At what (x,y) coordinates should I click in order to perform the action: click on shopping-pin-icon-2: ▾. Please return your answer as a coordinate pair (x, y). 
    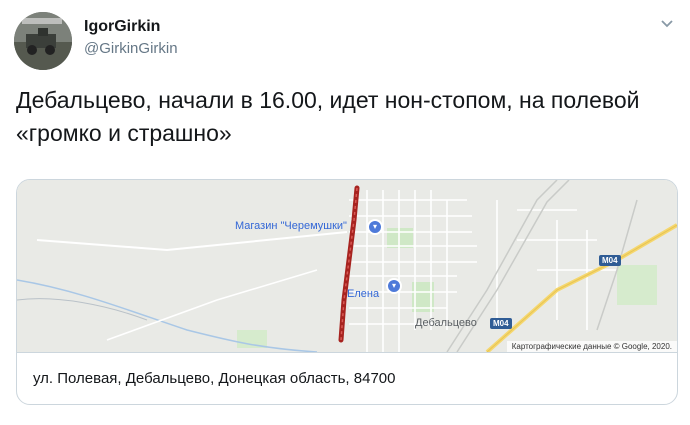
    Looking at the image, I should click on (394, 286).